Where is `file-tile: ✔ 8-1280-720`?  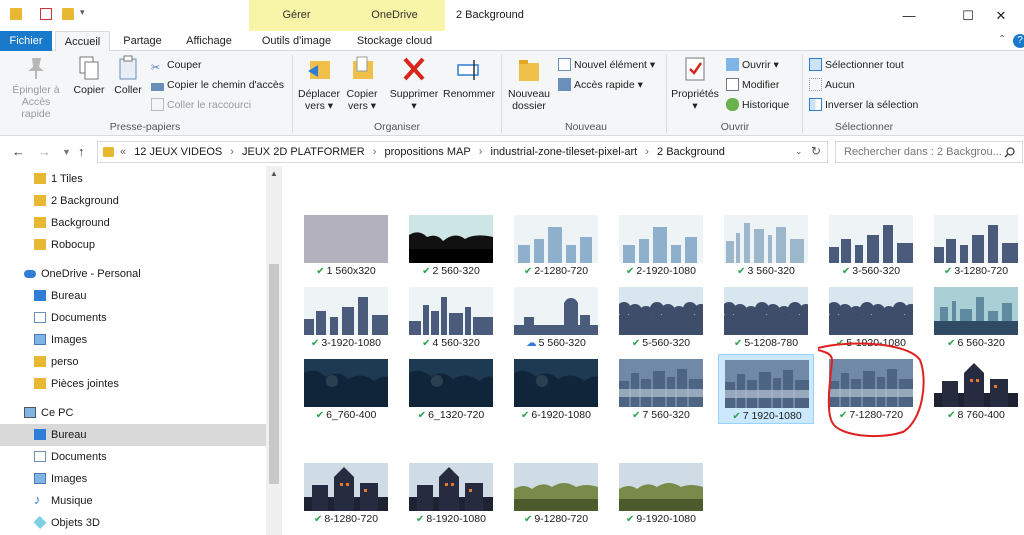
file-tile: ✔ 8-1280-720 is located at coordinates (346, 493).